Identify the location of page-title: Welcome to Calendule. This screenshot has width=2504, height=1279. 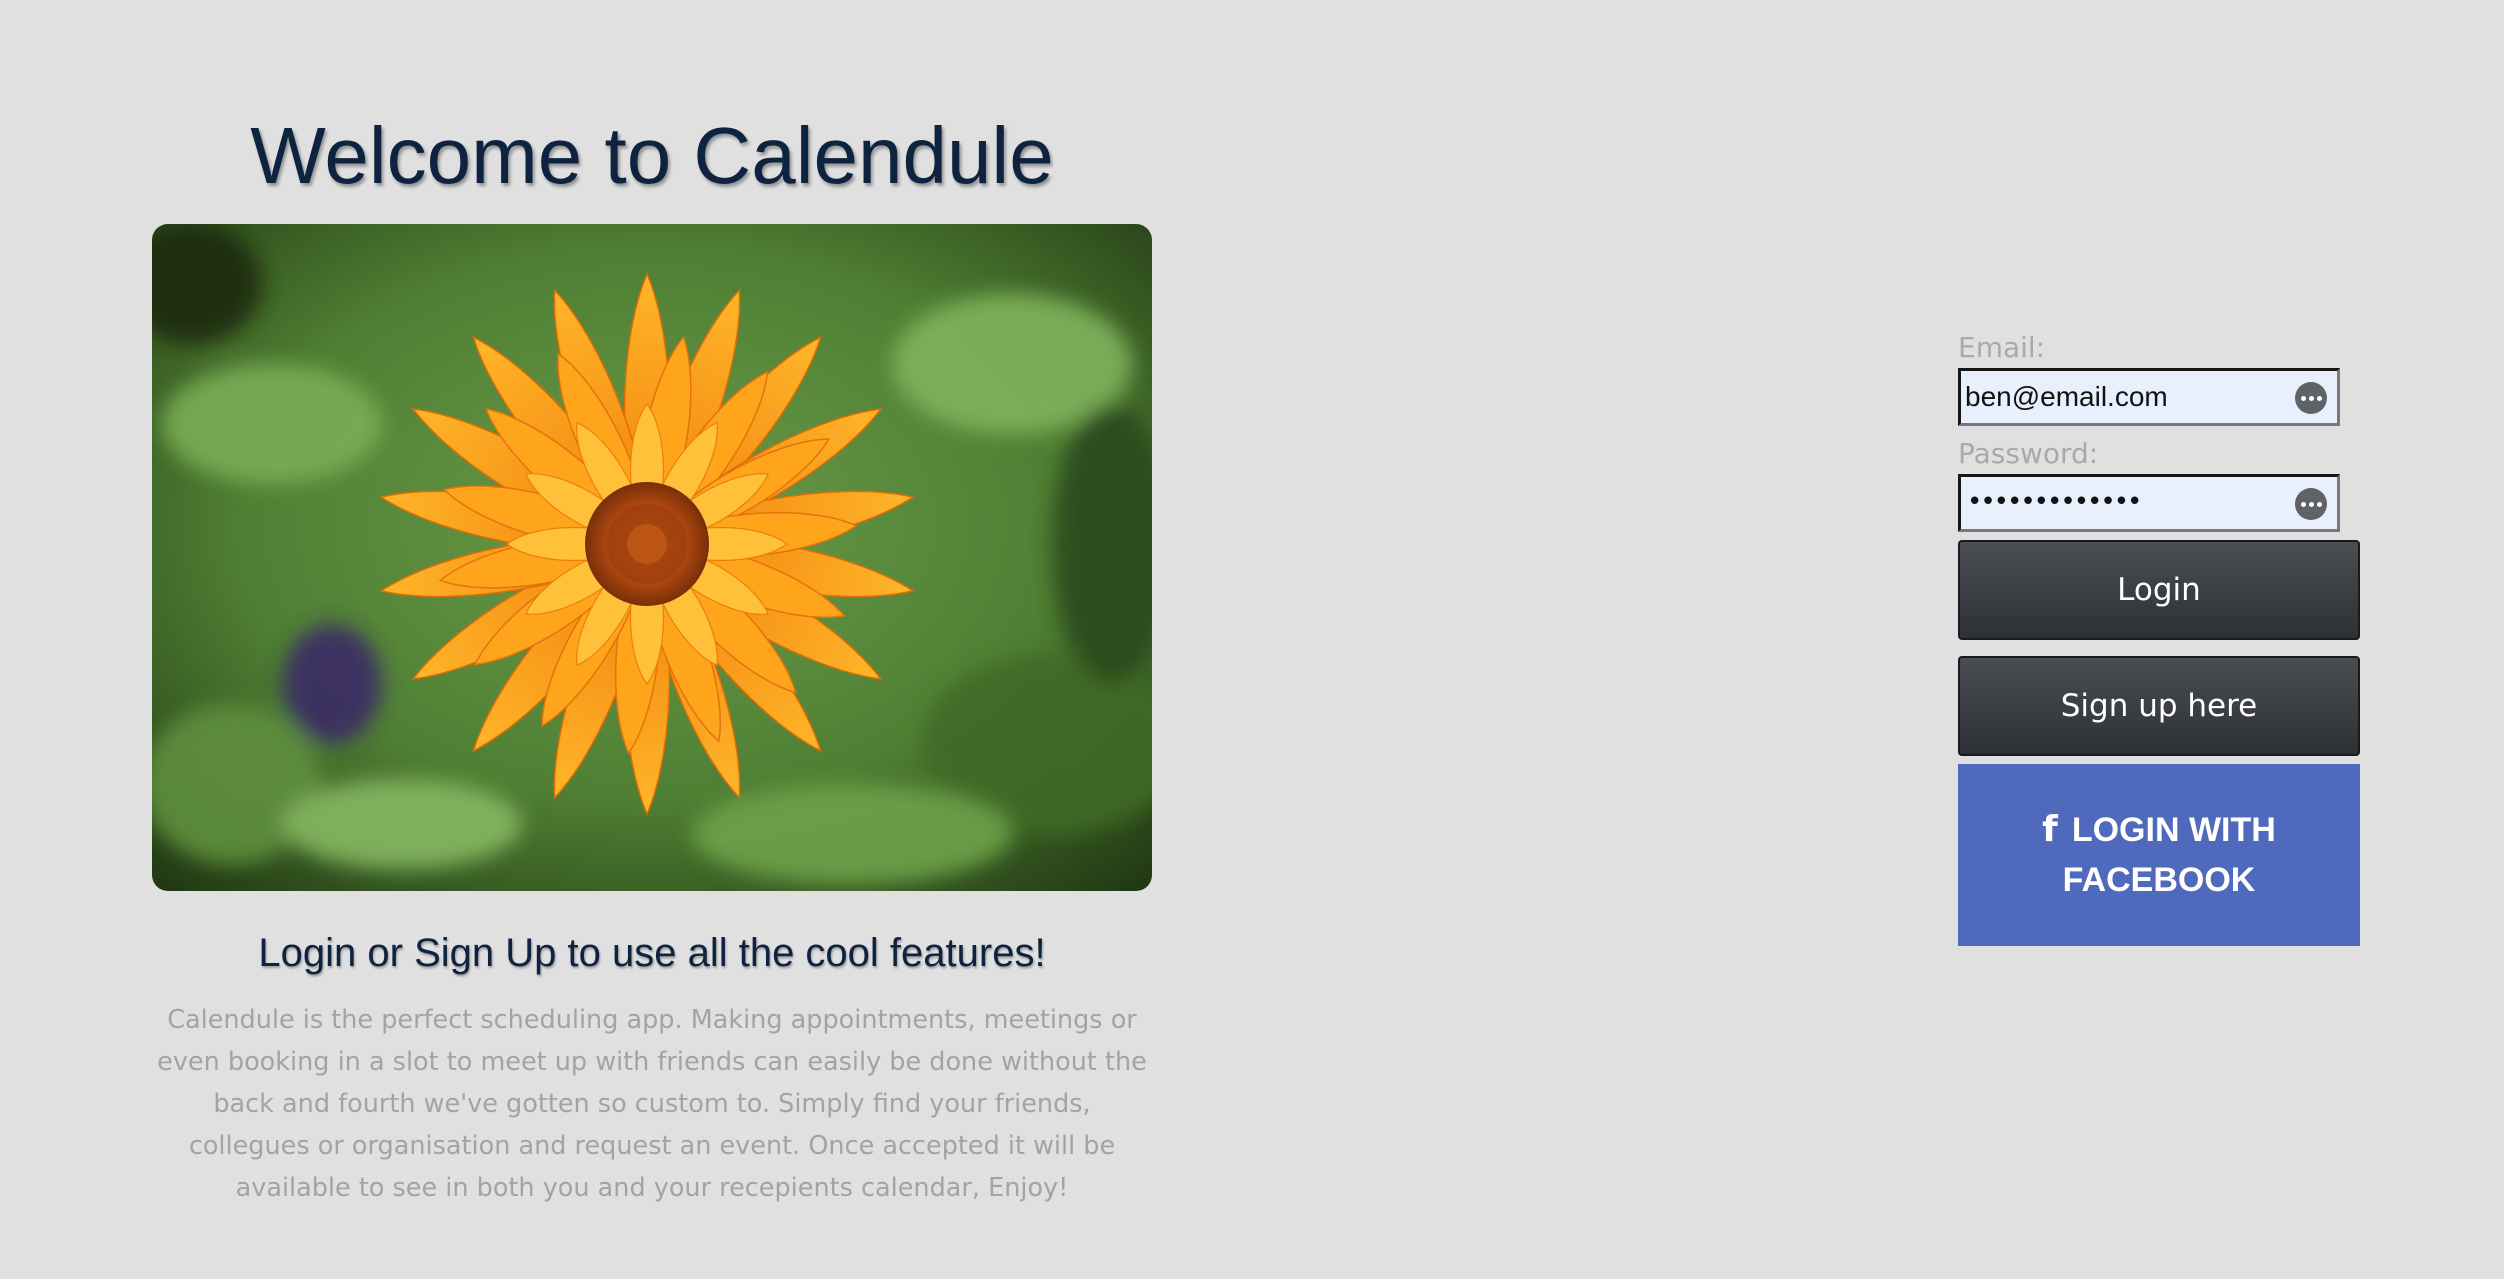
(652, 155).